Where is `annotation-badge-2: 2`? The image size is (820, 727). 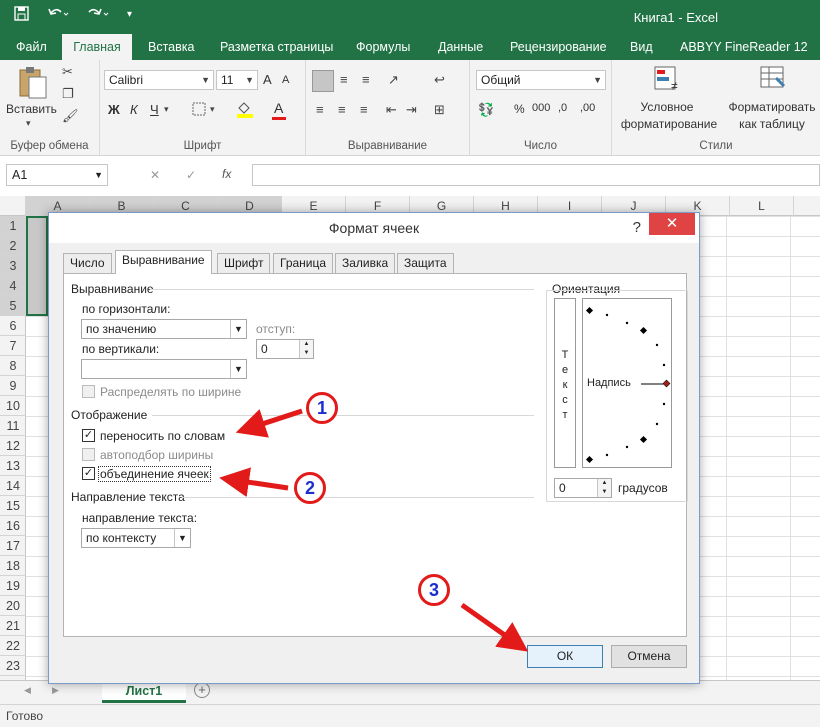 annotation-badge-2: 2 is located at coordinates (310, 488).